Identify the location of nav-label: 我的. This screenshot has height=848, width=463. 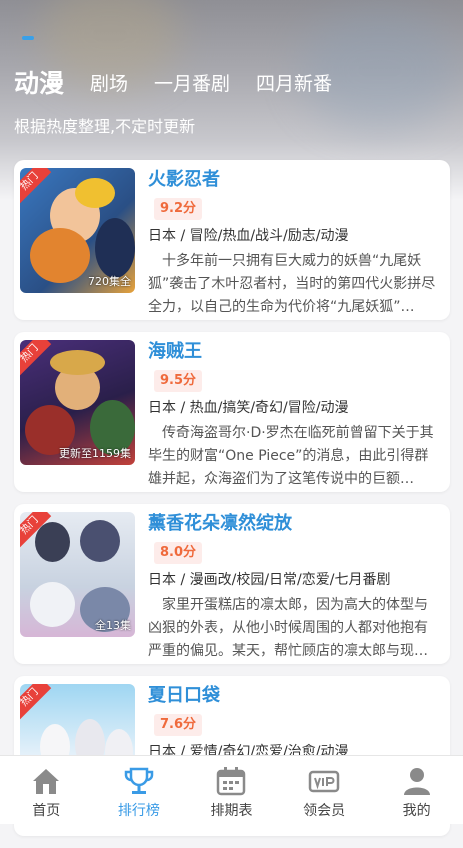
(416, 811).